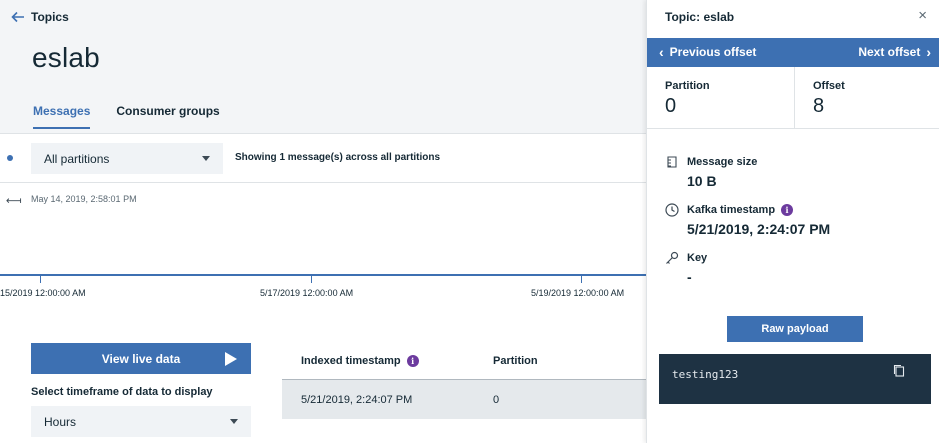  What do you see at coordinates (506, 361) in the screenshot?
I see `column-header-partition: Partition` at bounding box center [506, 361].